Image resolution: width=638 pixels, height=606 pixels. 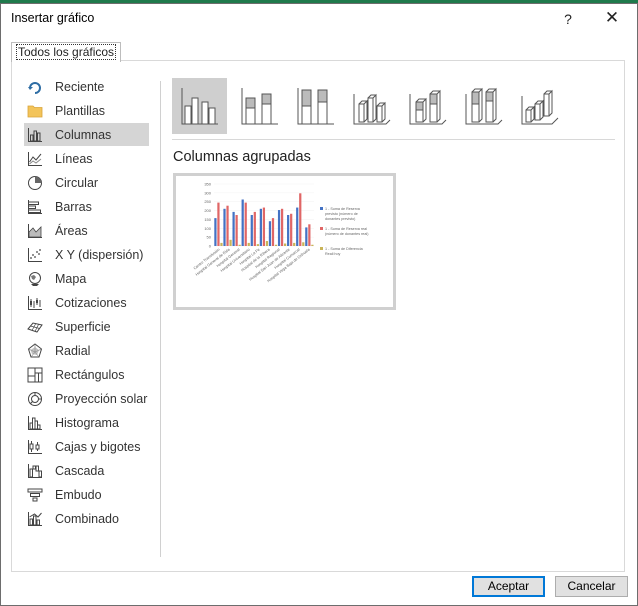 I want to click on preview-y-tick: 100, so click(x=207, y=228).